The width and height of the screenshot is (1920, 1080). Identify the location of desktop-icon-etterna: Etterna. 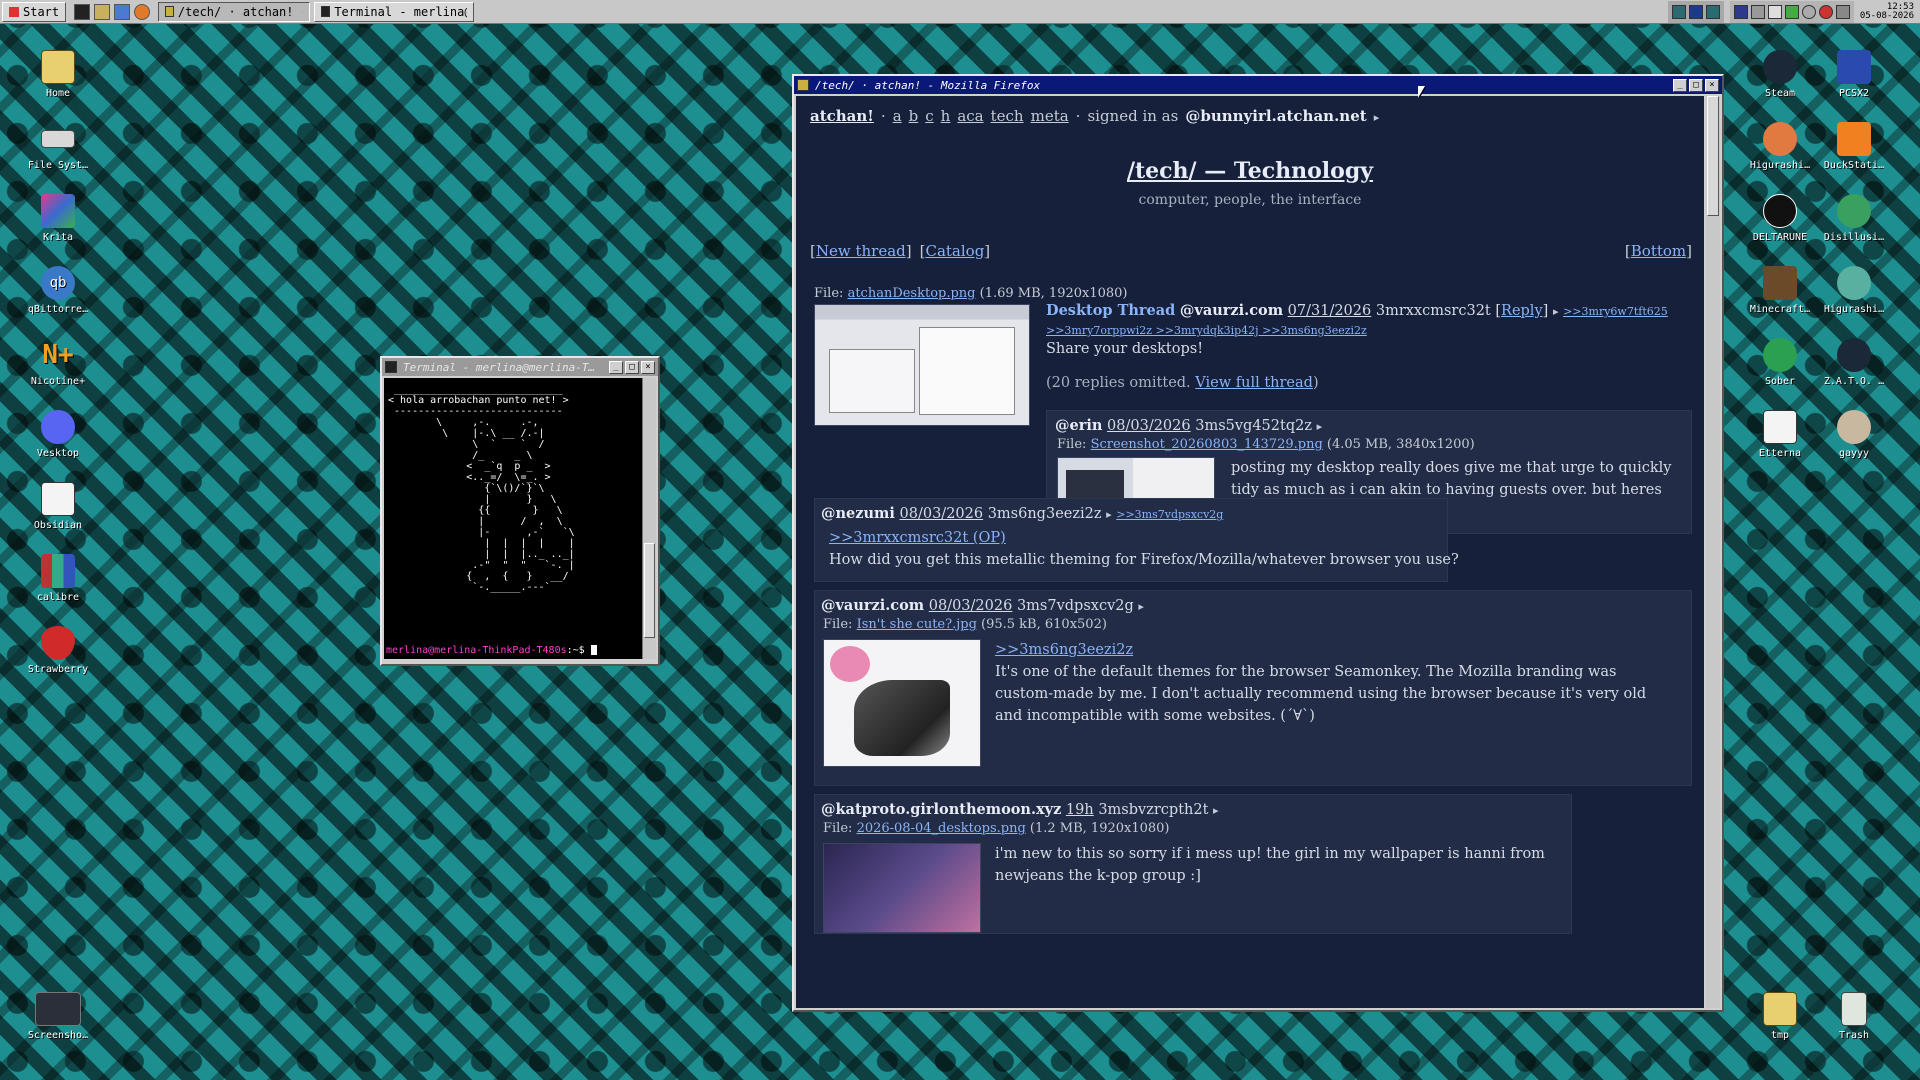
(1780, 434).